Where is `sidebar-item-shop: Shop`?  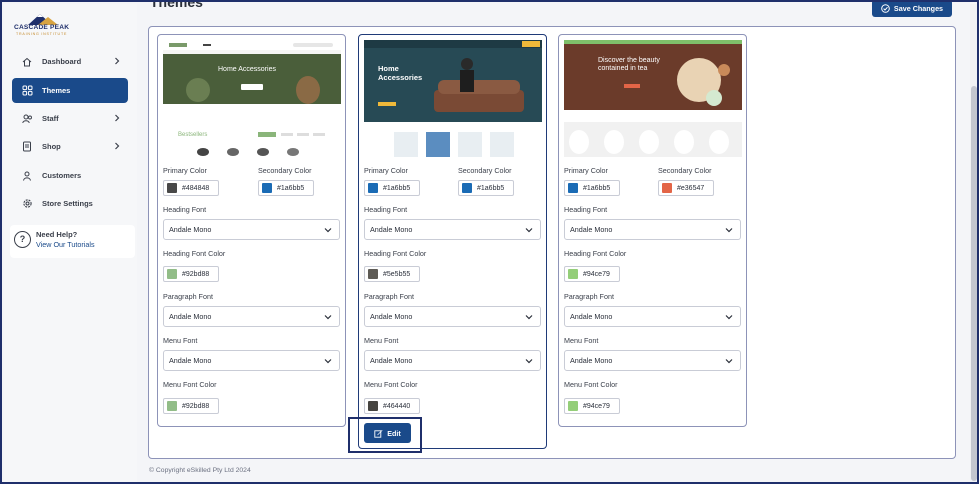 sidebar-item-shop: Shop is located at coordinates (70, 146).